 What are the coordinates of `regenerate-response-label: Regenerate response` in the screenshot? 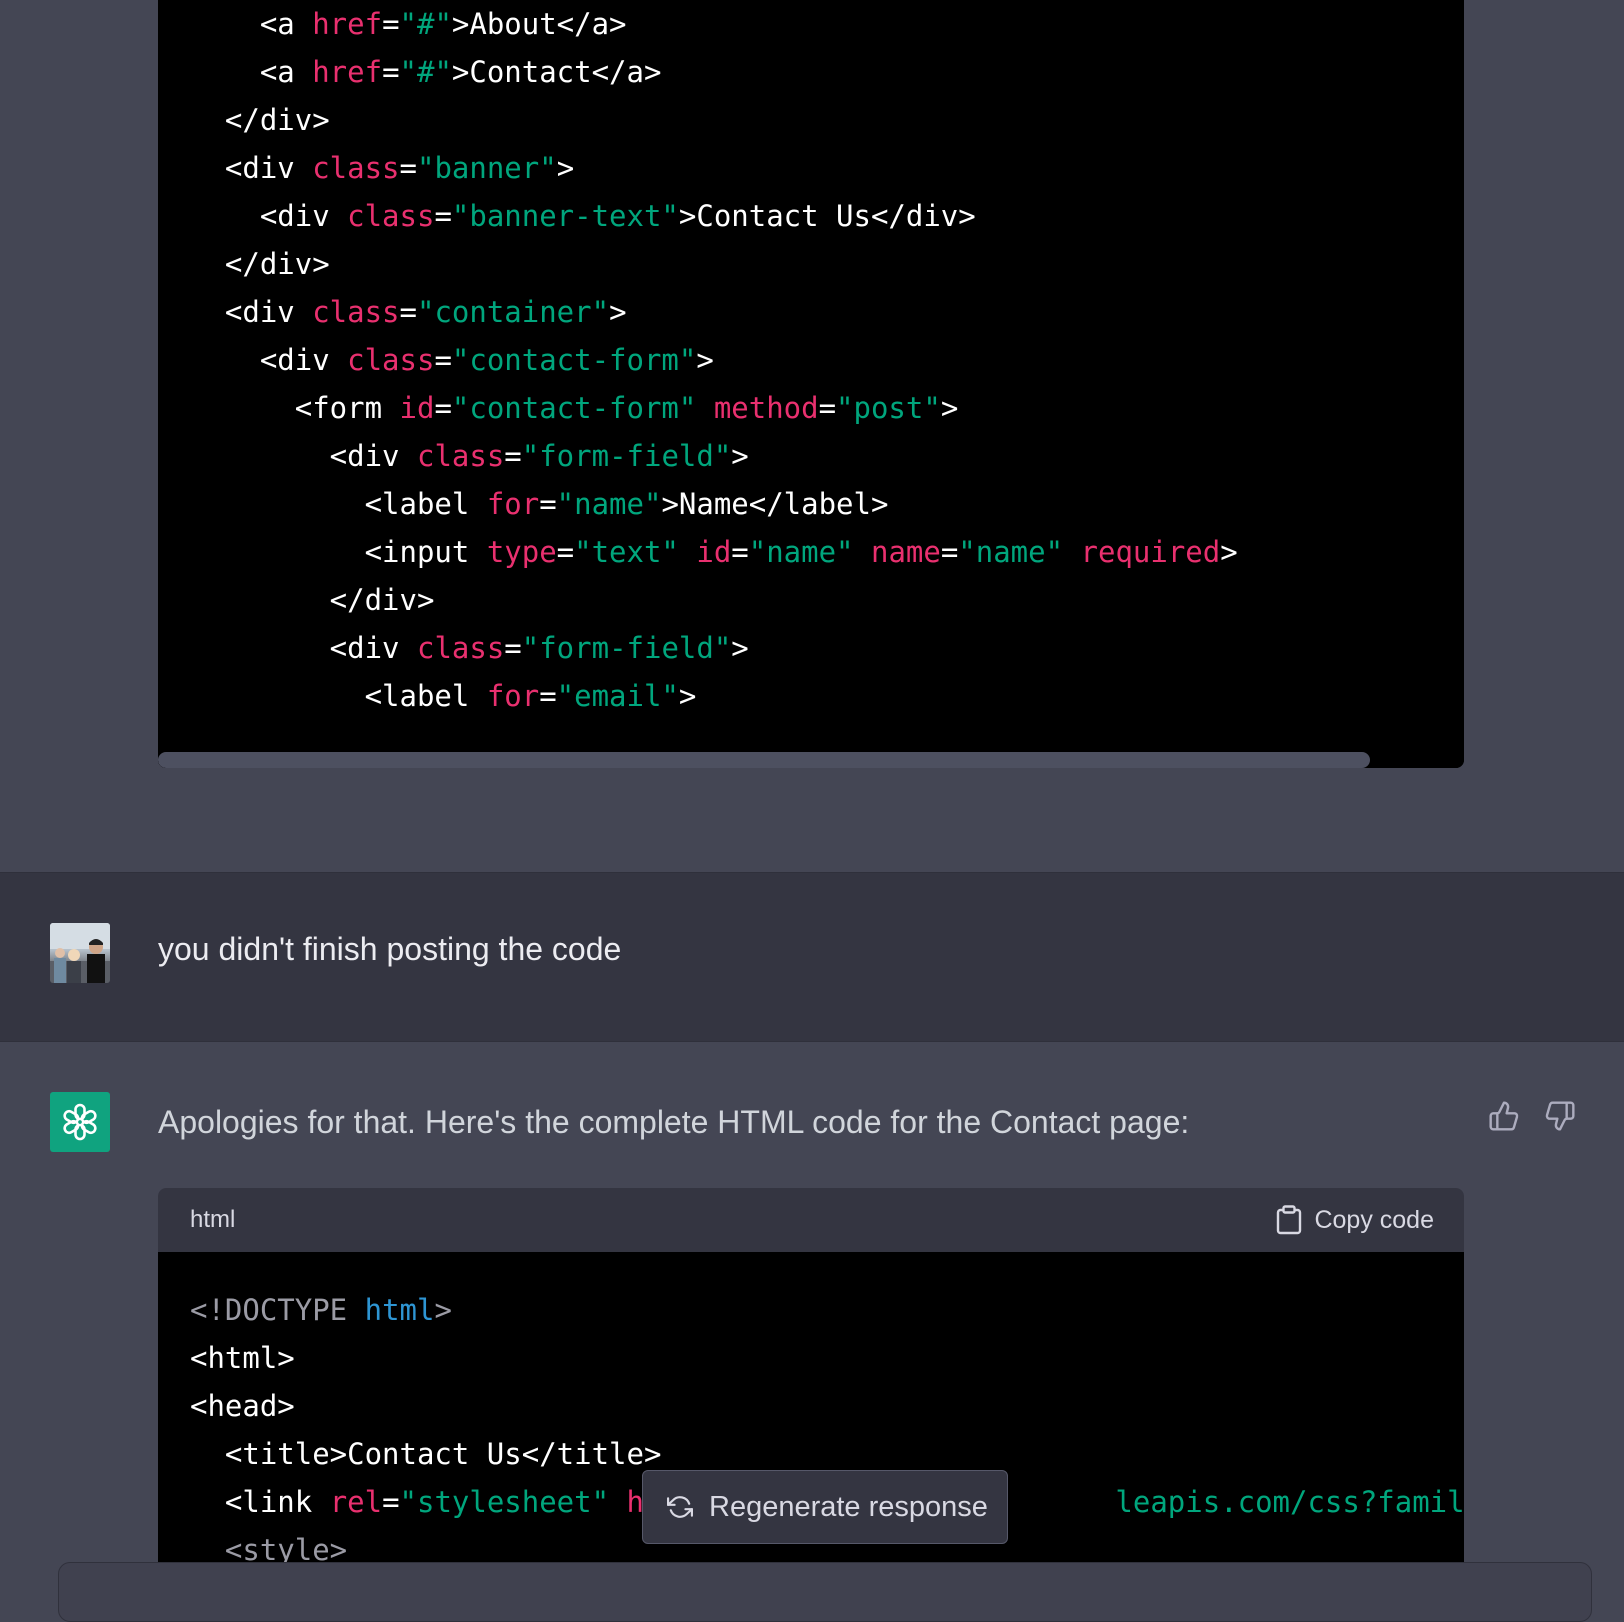 It's located at (848, 1506).